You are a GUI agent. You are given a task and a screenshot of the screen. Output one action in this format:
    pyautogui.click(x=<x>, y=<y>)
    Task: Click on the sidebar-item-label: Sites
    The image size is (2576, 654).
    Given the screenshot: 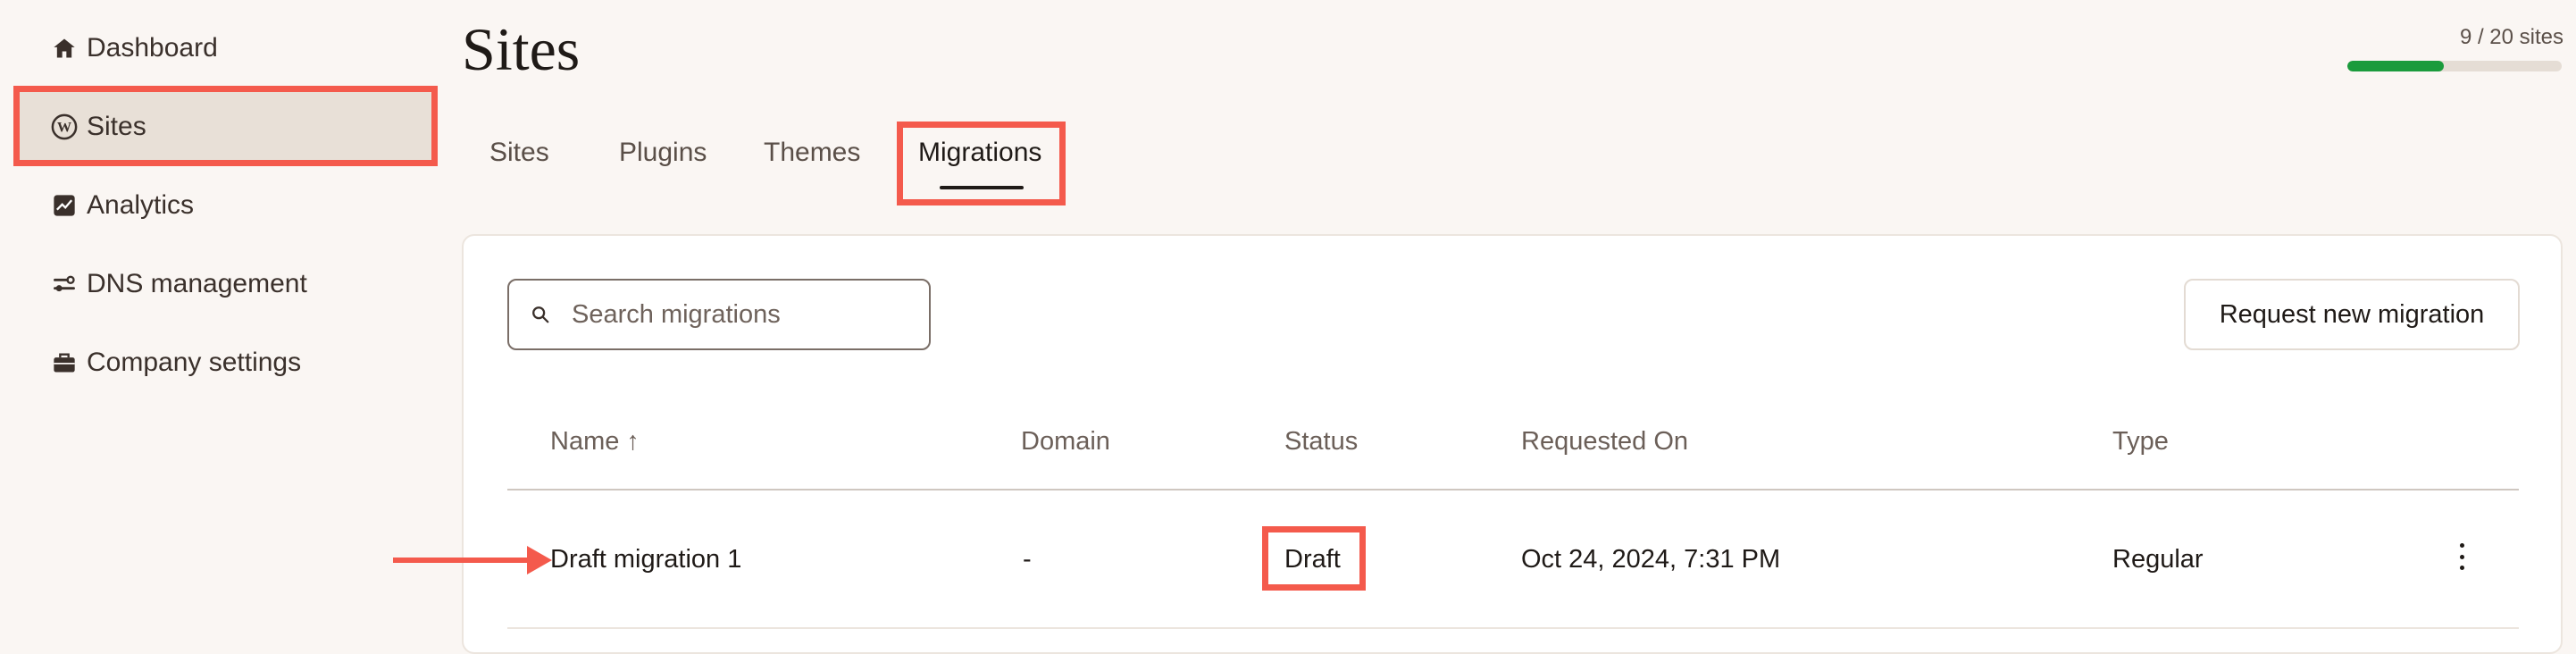 What is the action you would take?
    pyautogui.click(x=117, y=126)
    